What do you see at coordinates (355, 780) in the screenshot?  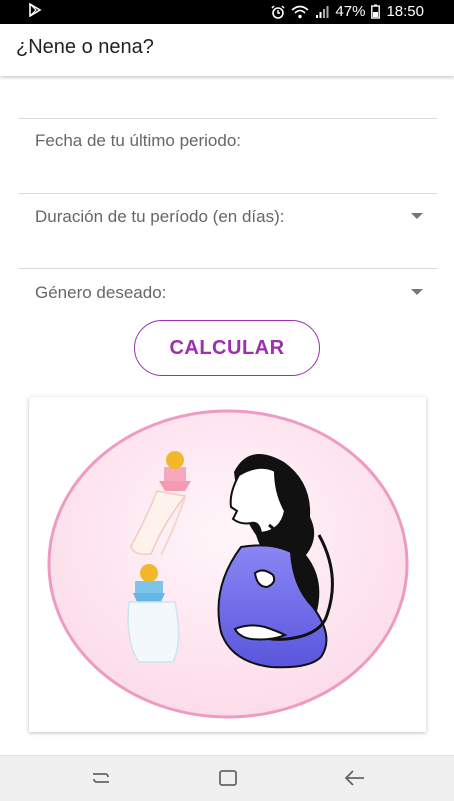 I see `back-icon` at bounding box center [355, 780].